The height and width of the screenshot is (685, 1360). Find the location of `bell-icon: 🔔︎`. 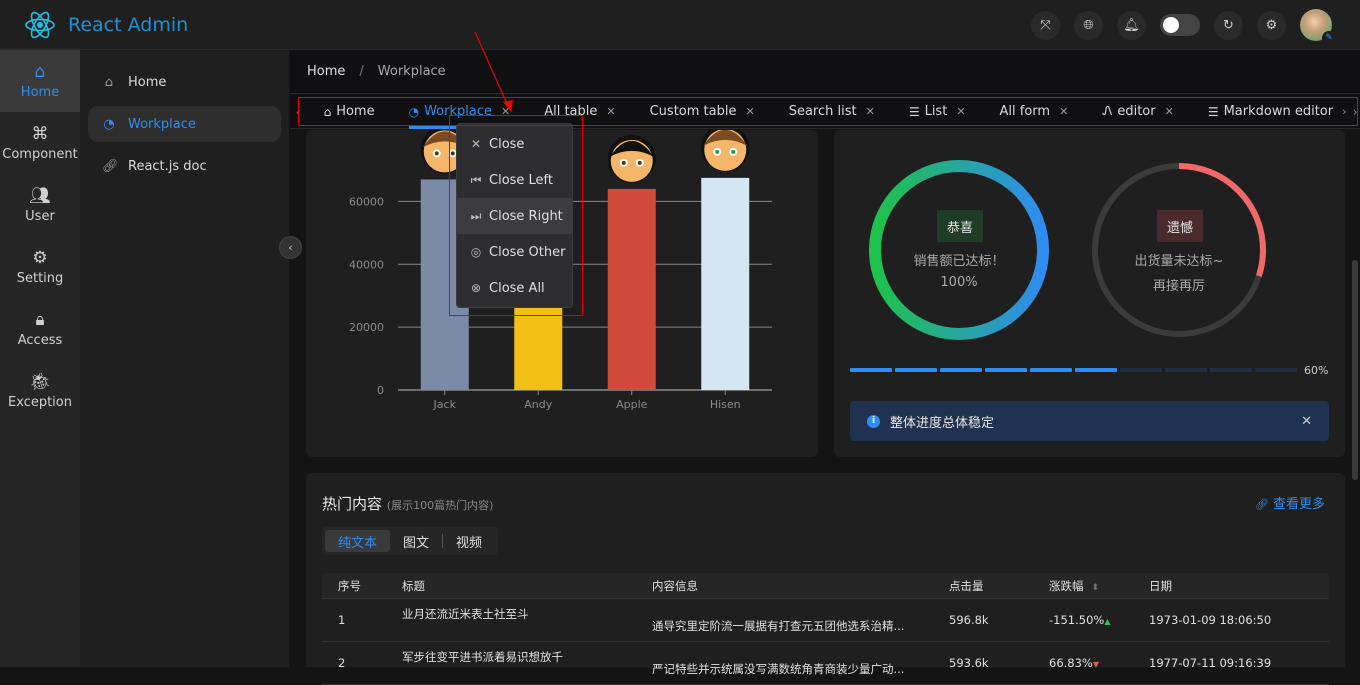

bell-icon: 🔔︎ is located at coordinates (1131, 25).